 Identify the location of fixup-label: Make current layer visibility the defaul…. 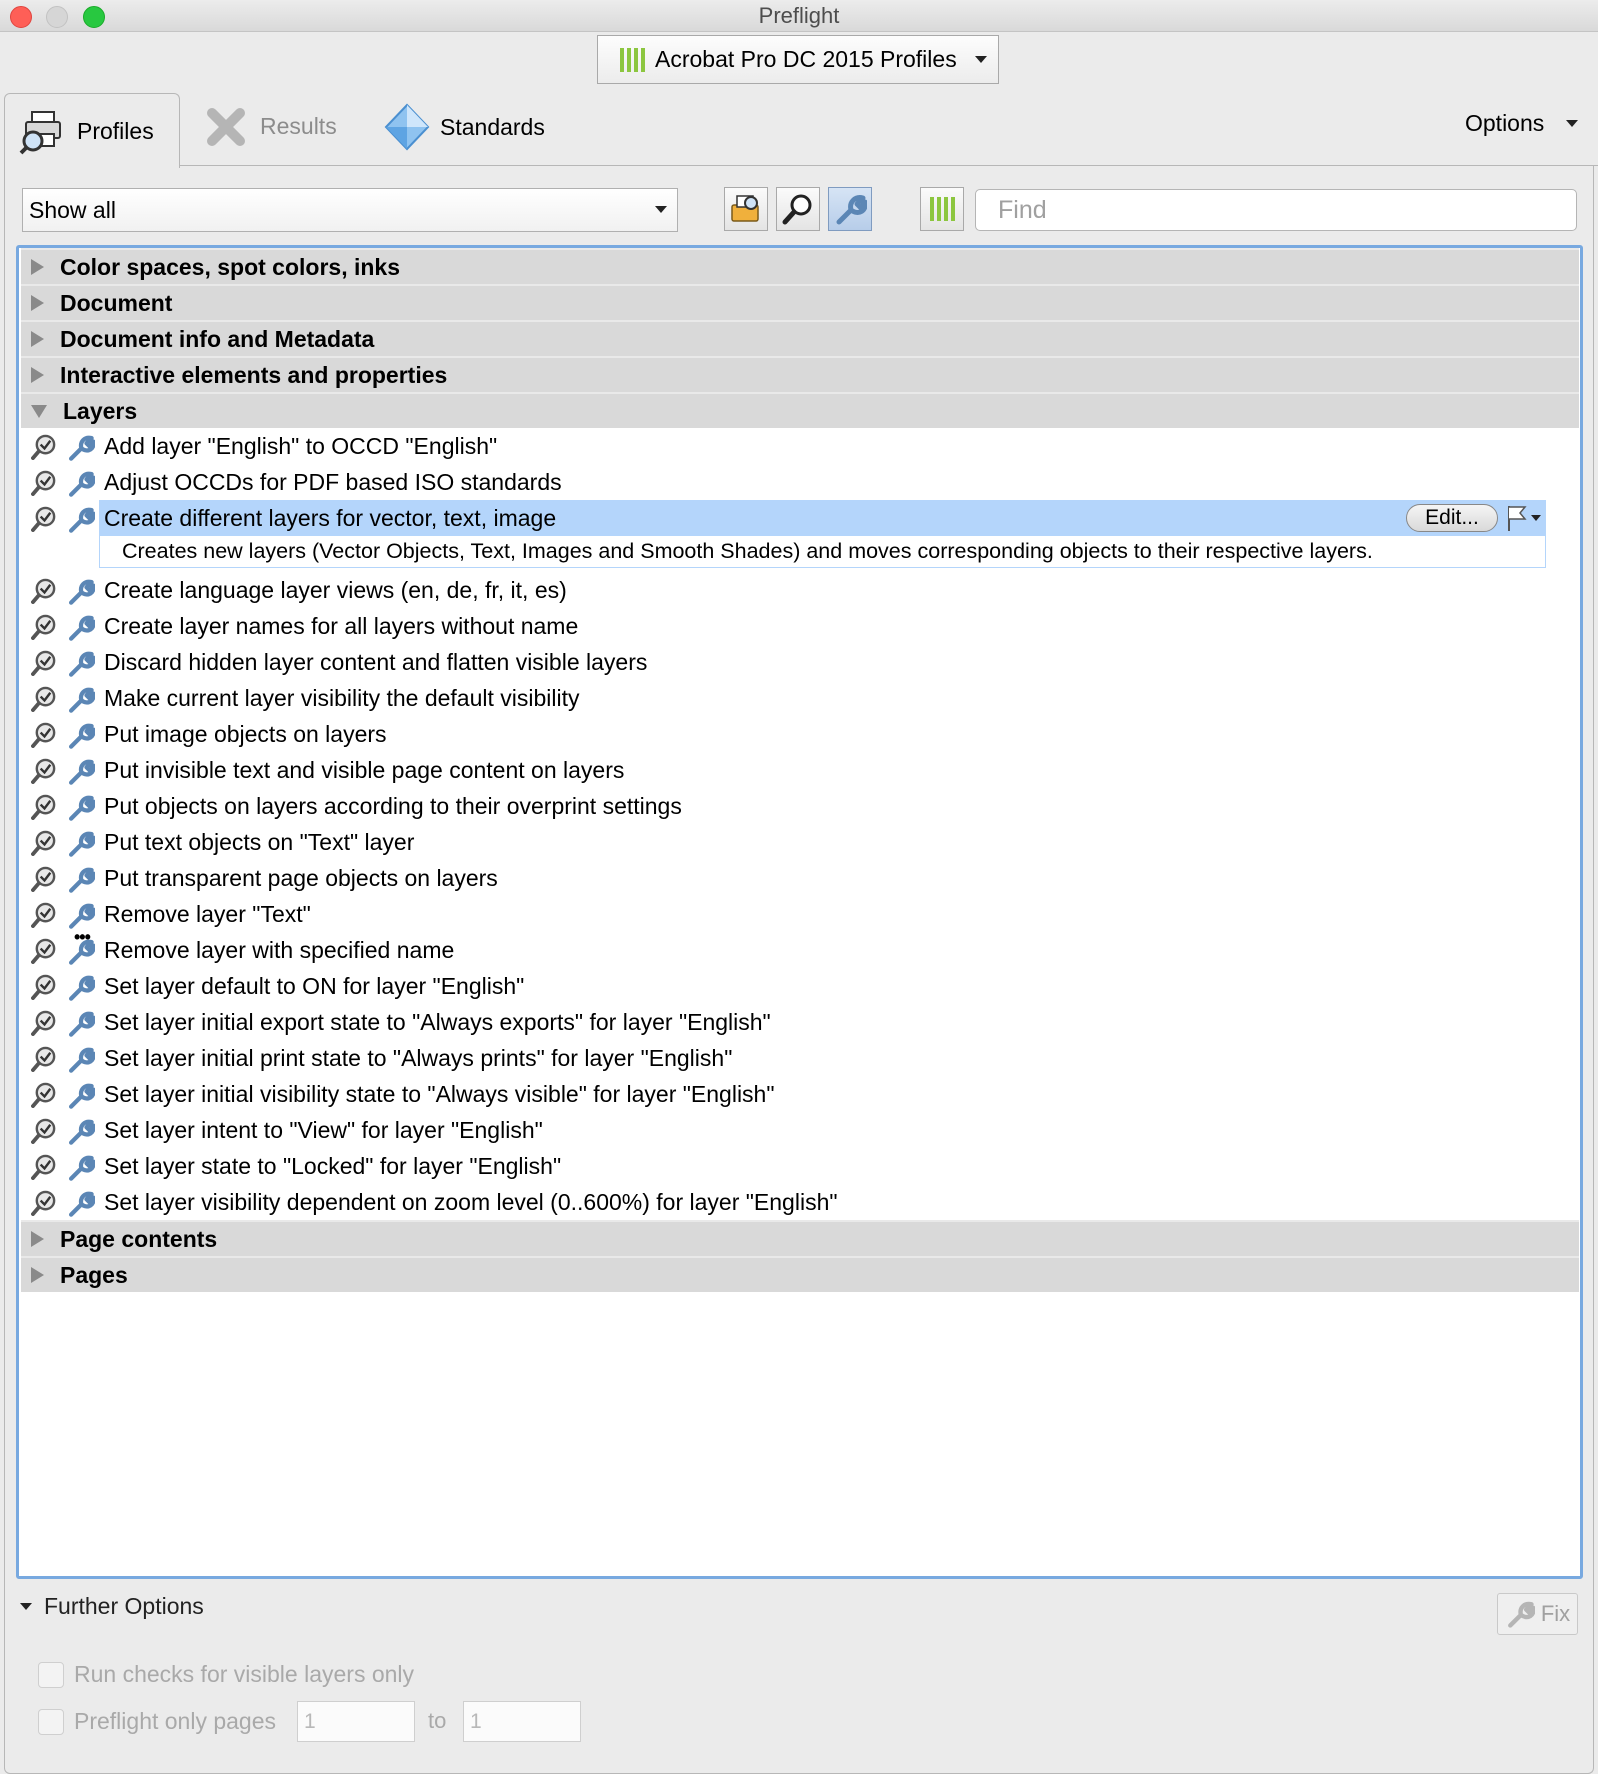
(342, 697).